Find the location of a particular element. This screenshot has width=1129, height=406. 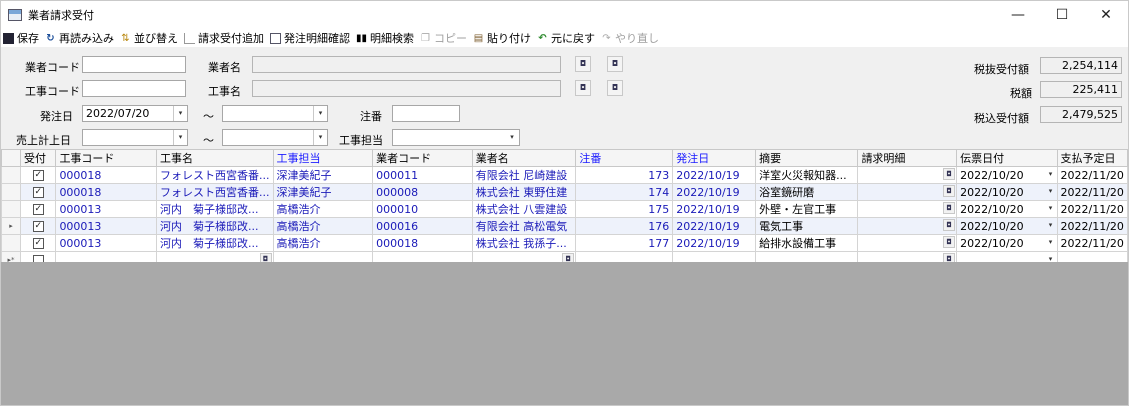

detail-search-button: ▮▮ 明細検索 is located at coordinates (385, 38).